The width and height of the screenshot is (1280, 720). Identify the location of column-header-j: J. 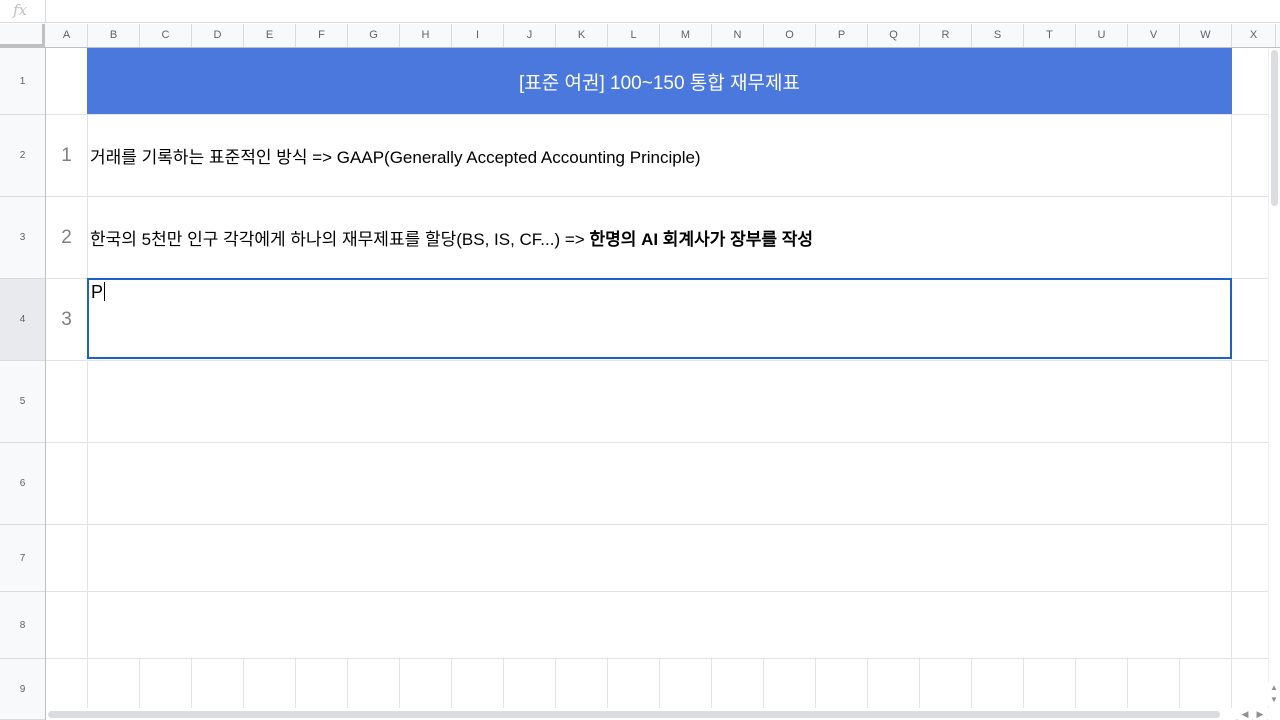
(530, 35).